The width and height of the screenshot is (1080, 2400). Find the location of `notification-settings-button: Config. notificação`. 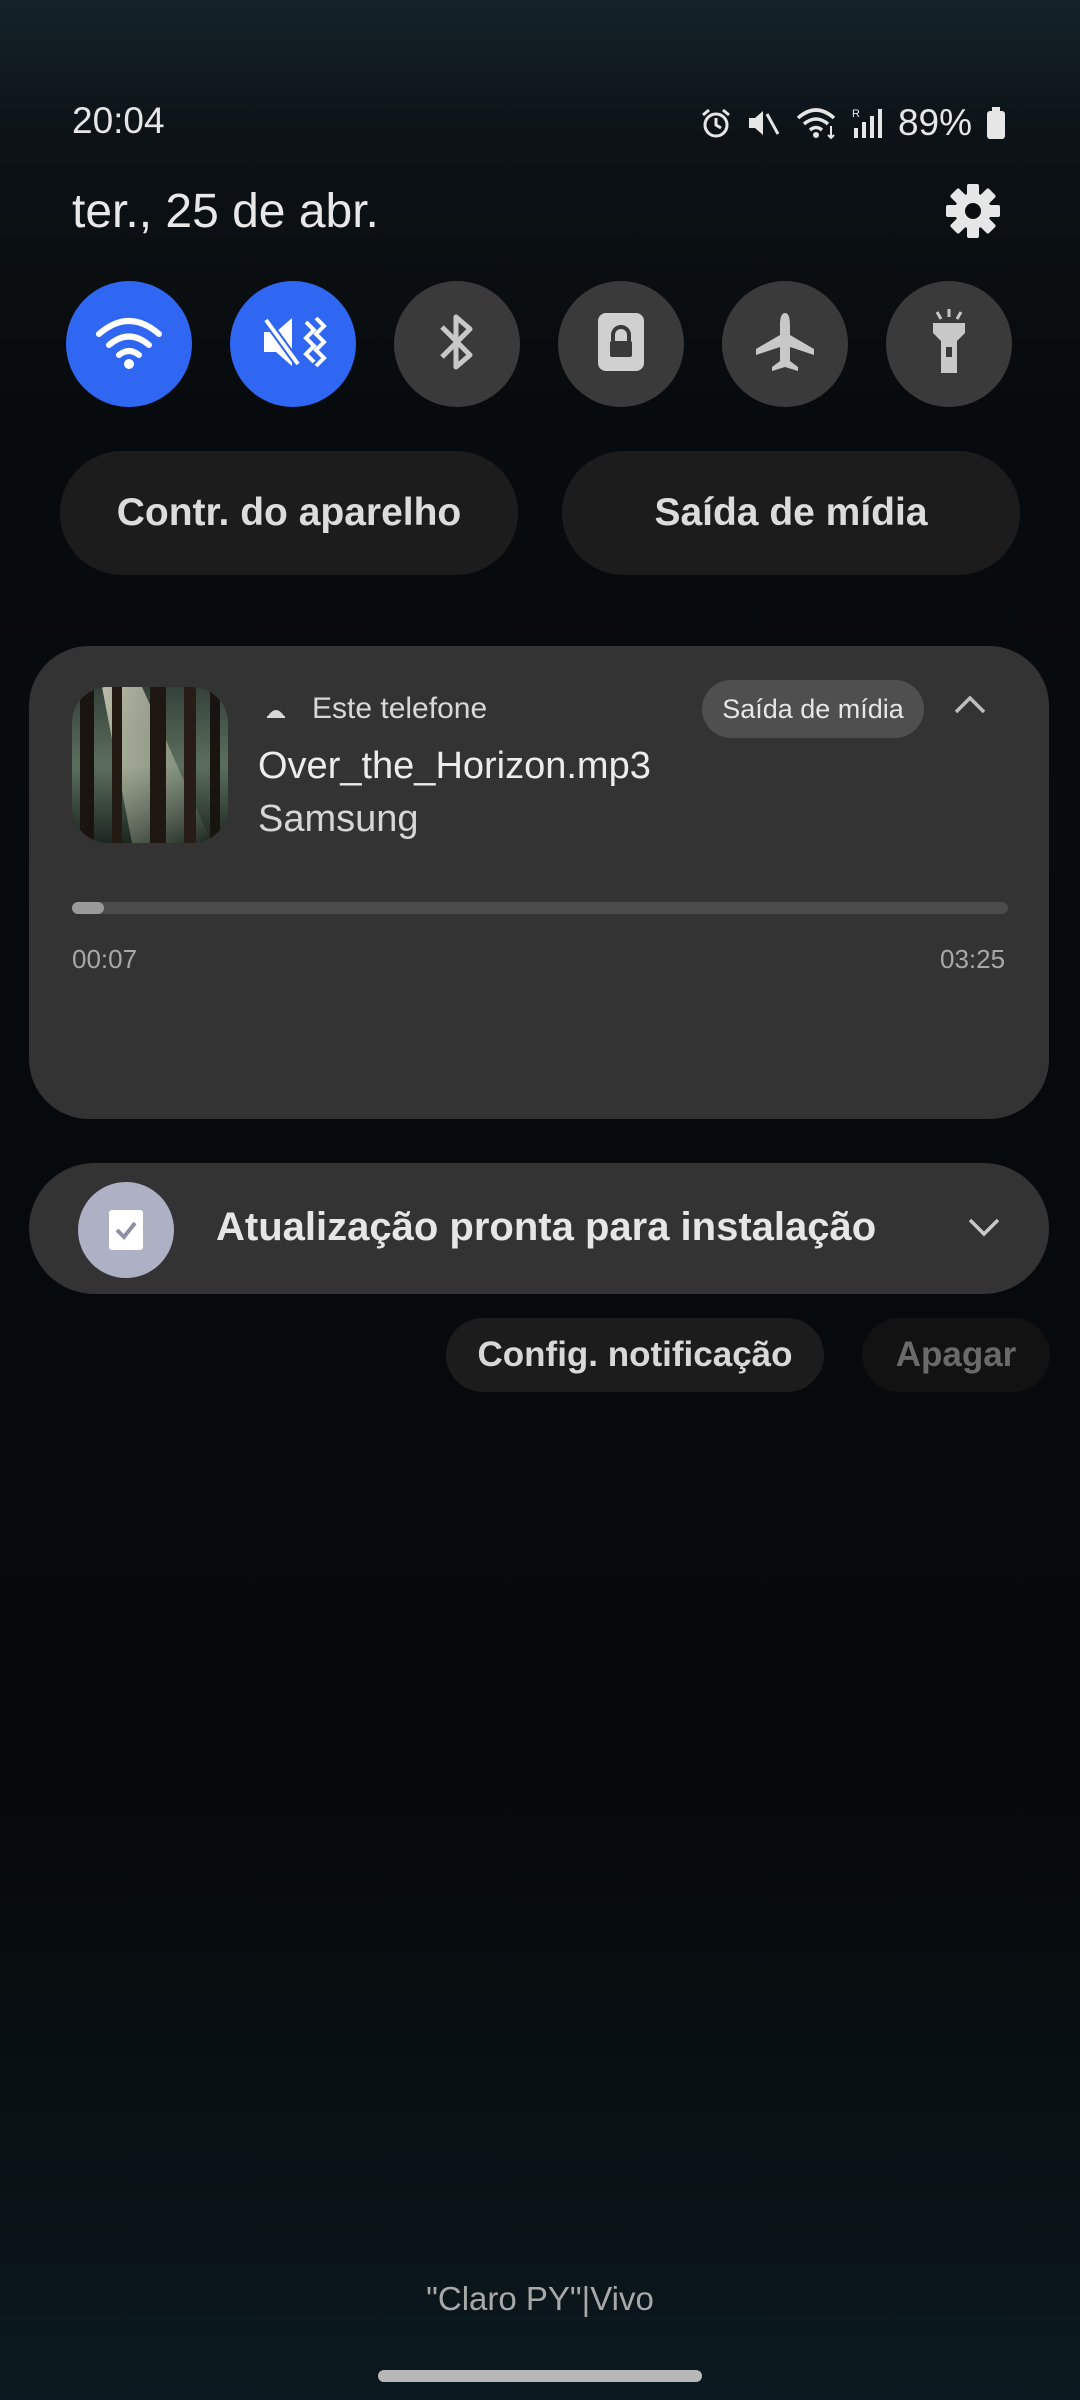

notification-settings-button: Config. notificação is located at coordinates (635, 1355).